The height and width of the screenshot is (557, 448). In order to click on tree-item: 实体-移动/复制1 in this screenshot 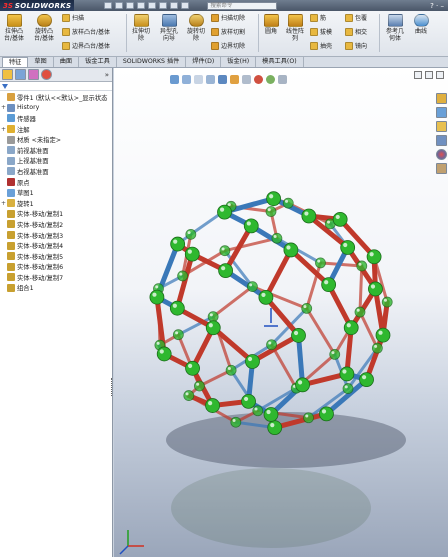, I will do `click(56, 214)`.